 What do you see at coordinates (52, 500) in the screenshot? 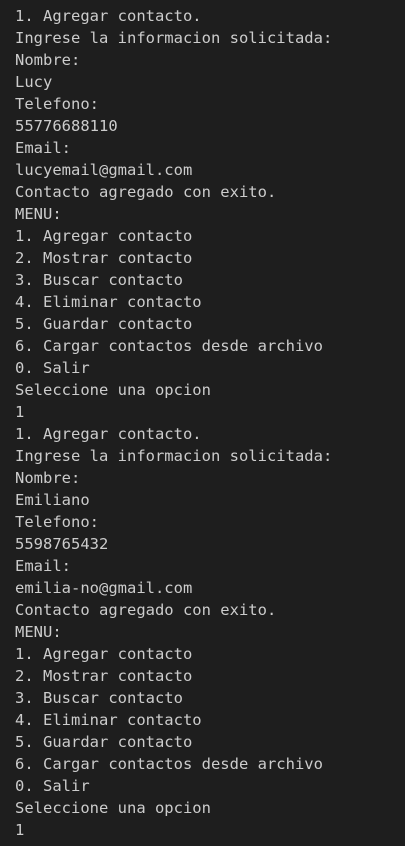
I see `terminal-line: Emiliano` at bounding box center [52, 500].